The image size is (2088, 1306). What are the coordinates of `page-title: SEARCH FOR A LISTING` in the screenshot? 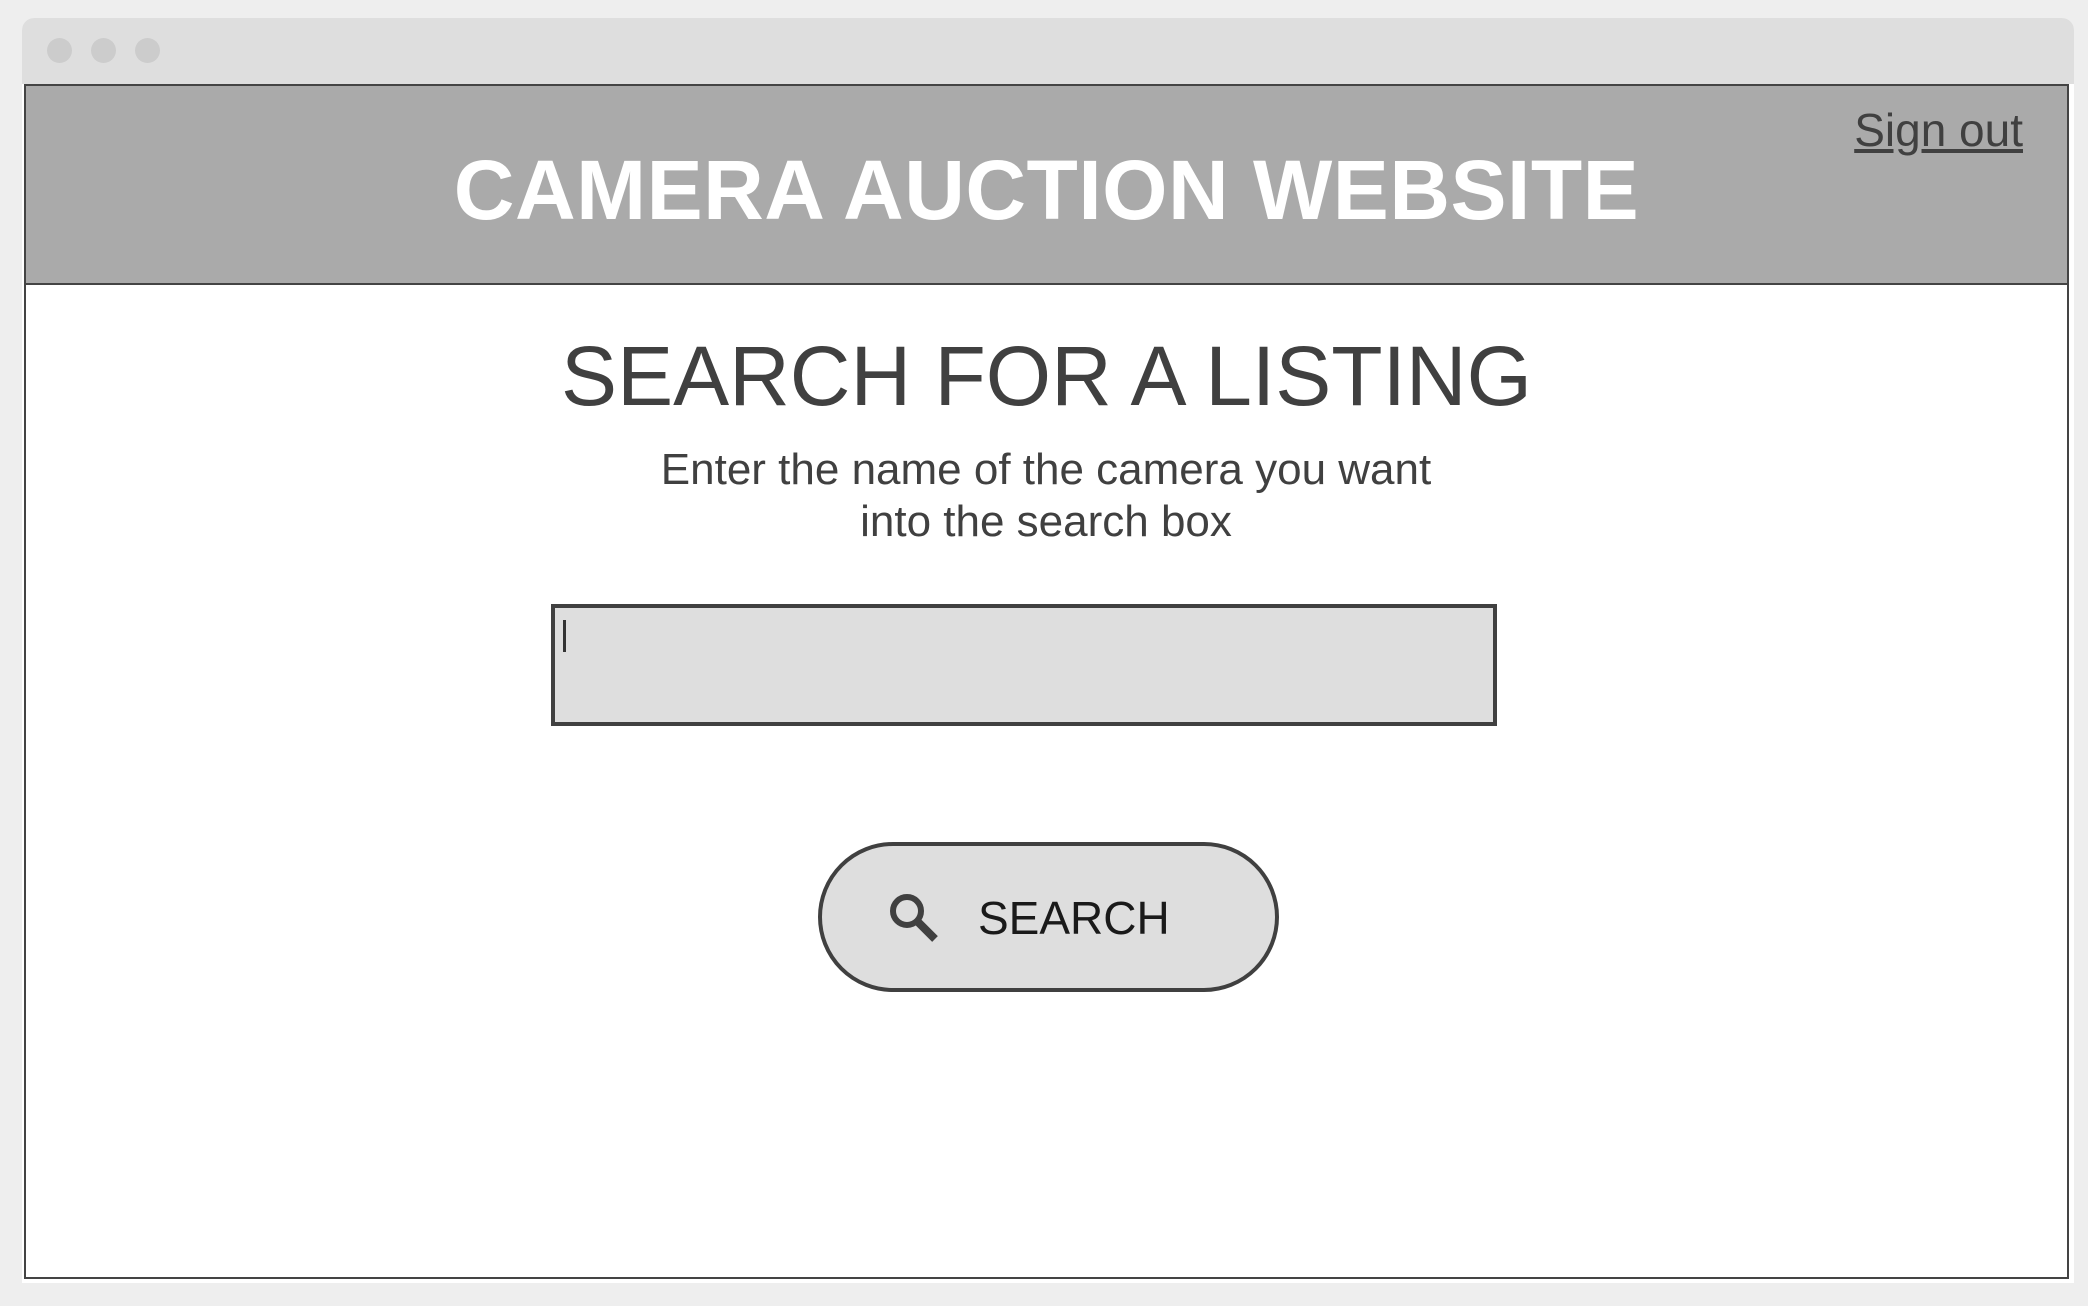 It's located at (1046, 376).